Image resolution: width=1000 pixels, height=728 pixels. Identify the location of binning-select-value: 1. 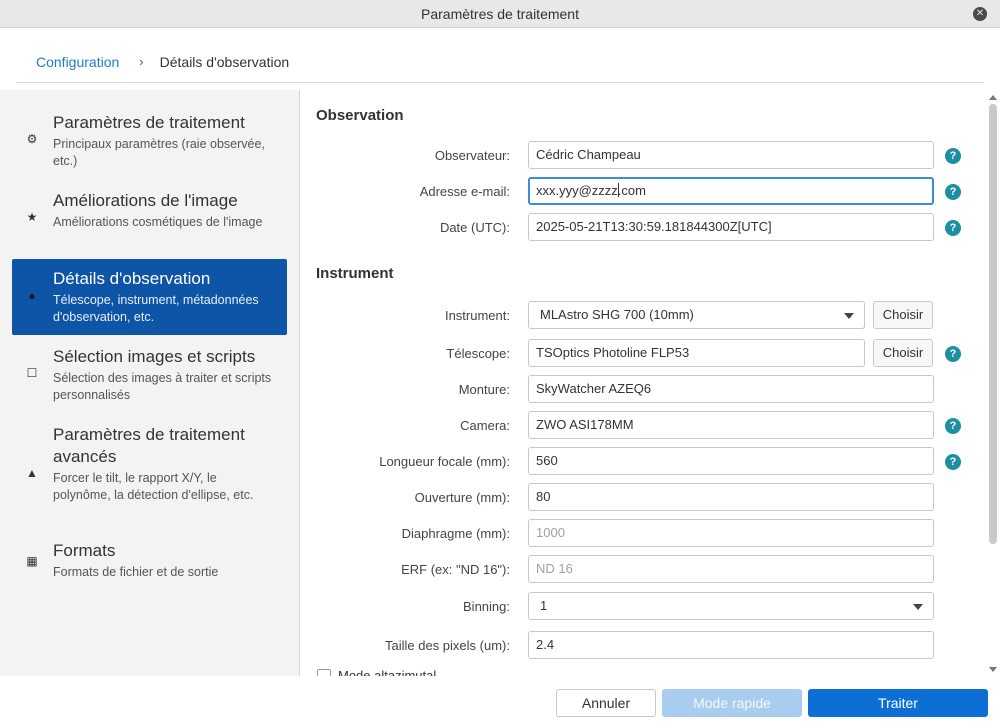
(544, 605).